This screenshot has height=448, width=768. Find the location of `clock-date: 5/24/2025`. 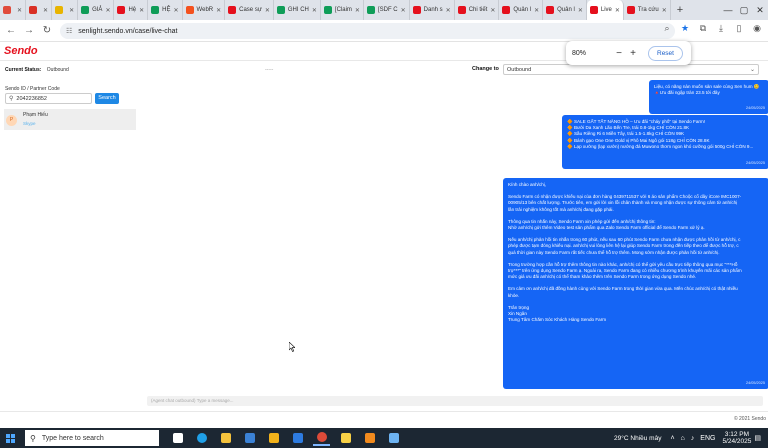

clock-date: 5/24/2025 is located at coordinates (737, 441).